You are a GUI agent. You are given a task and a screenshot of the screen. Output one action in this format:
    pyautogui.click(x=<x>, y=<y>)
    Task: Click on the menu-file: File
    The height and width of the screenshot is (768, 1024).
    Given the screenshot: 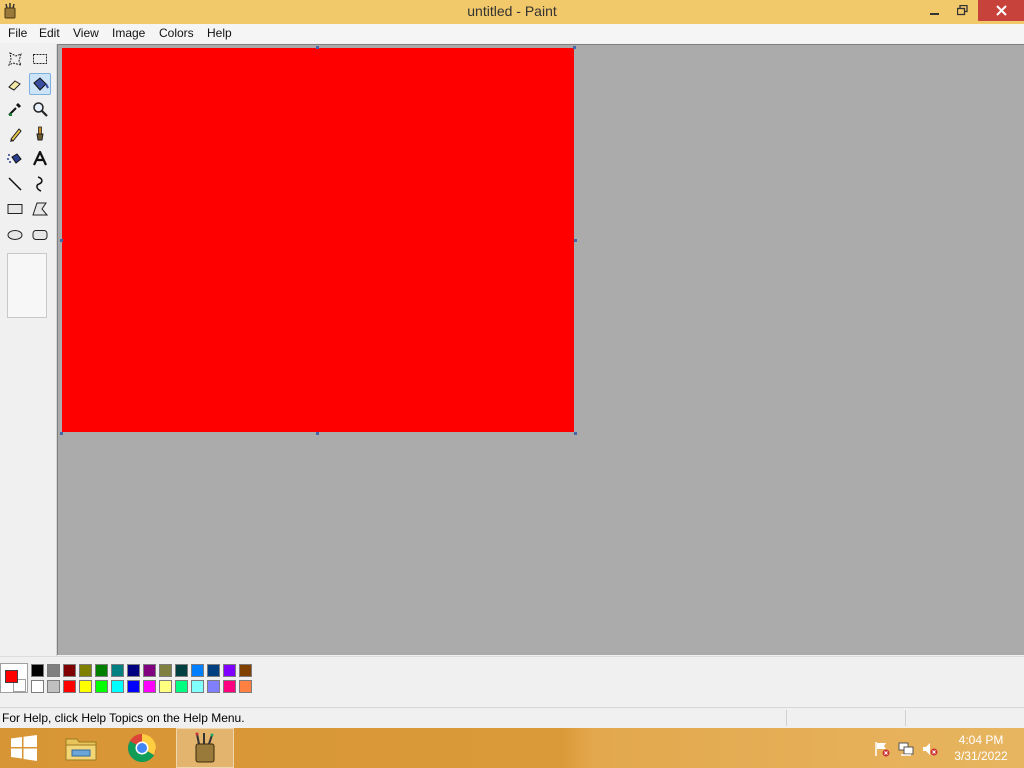 What is the action you would take?
    pyautogui.click(x=17, y=33)
    